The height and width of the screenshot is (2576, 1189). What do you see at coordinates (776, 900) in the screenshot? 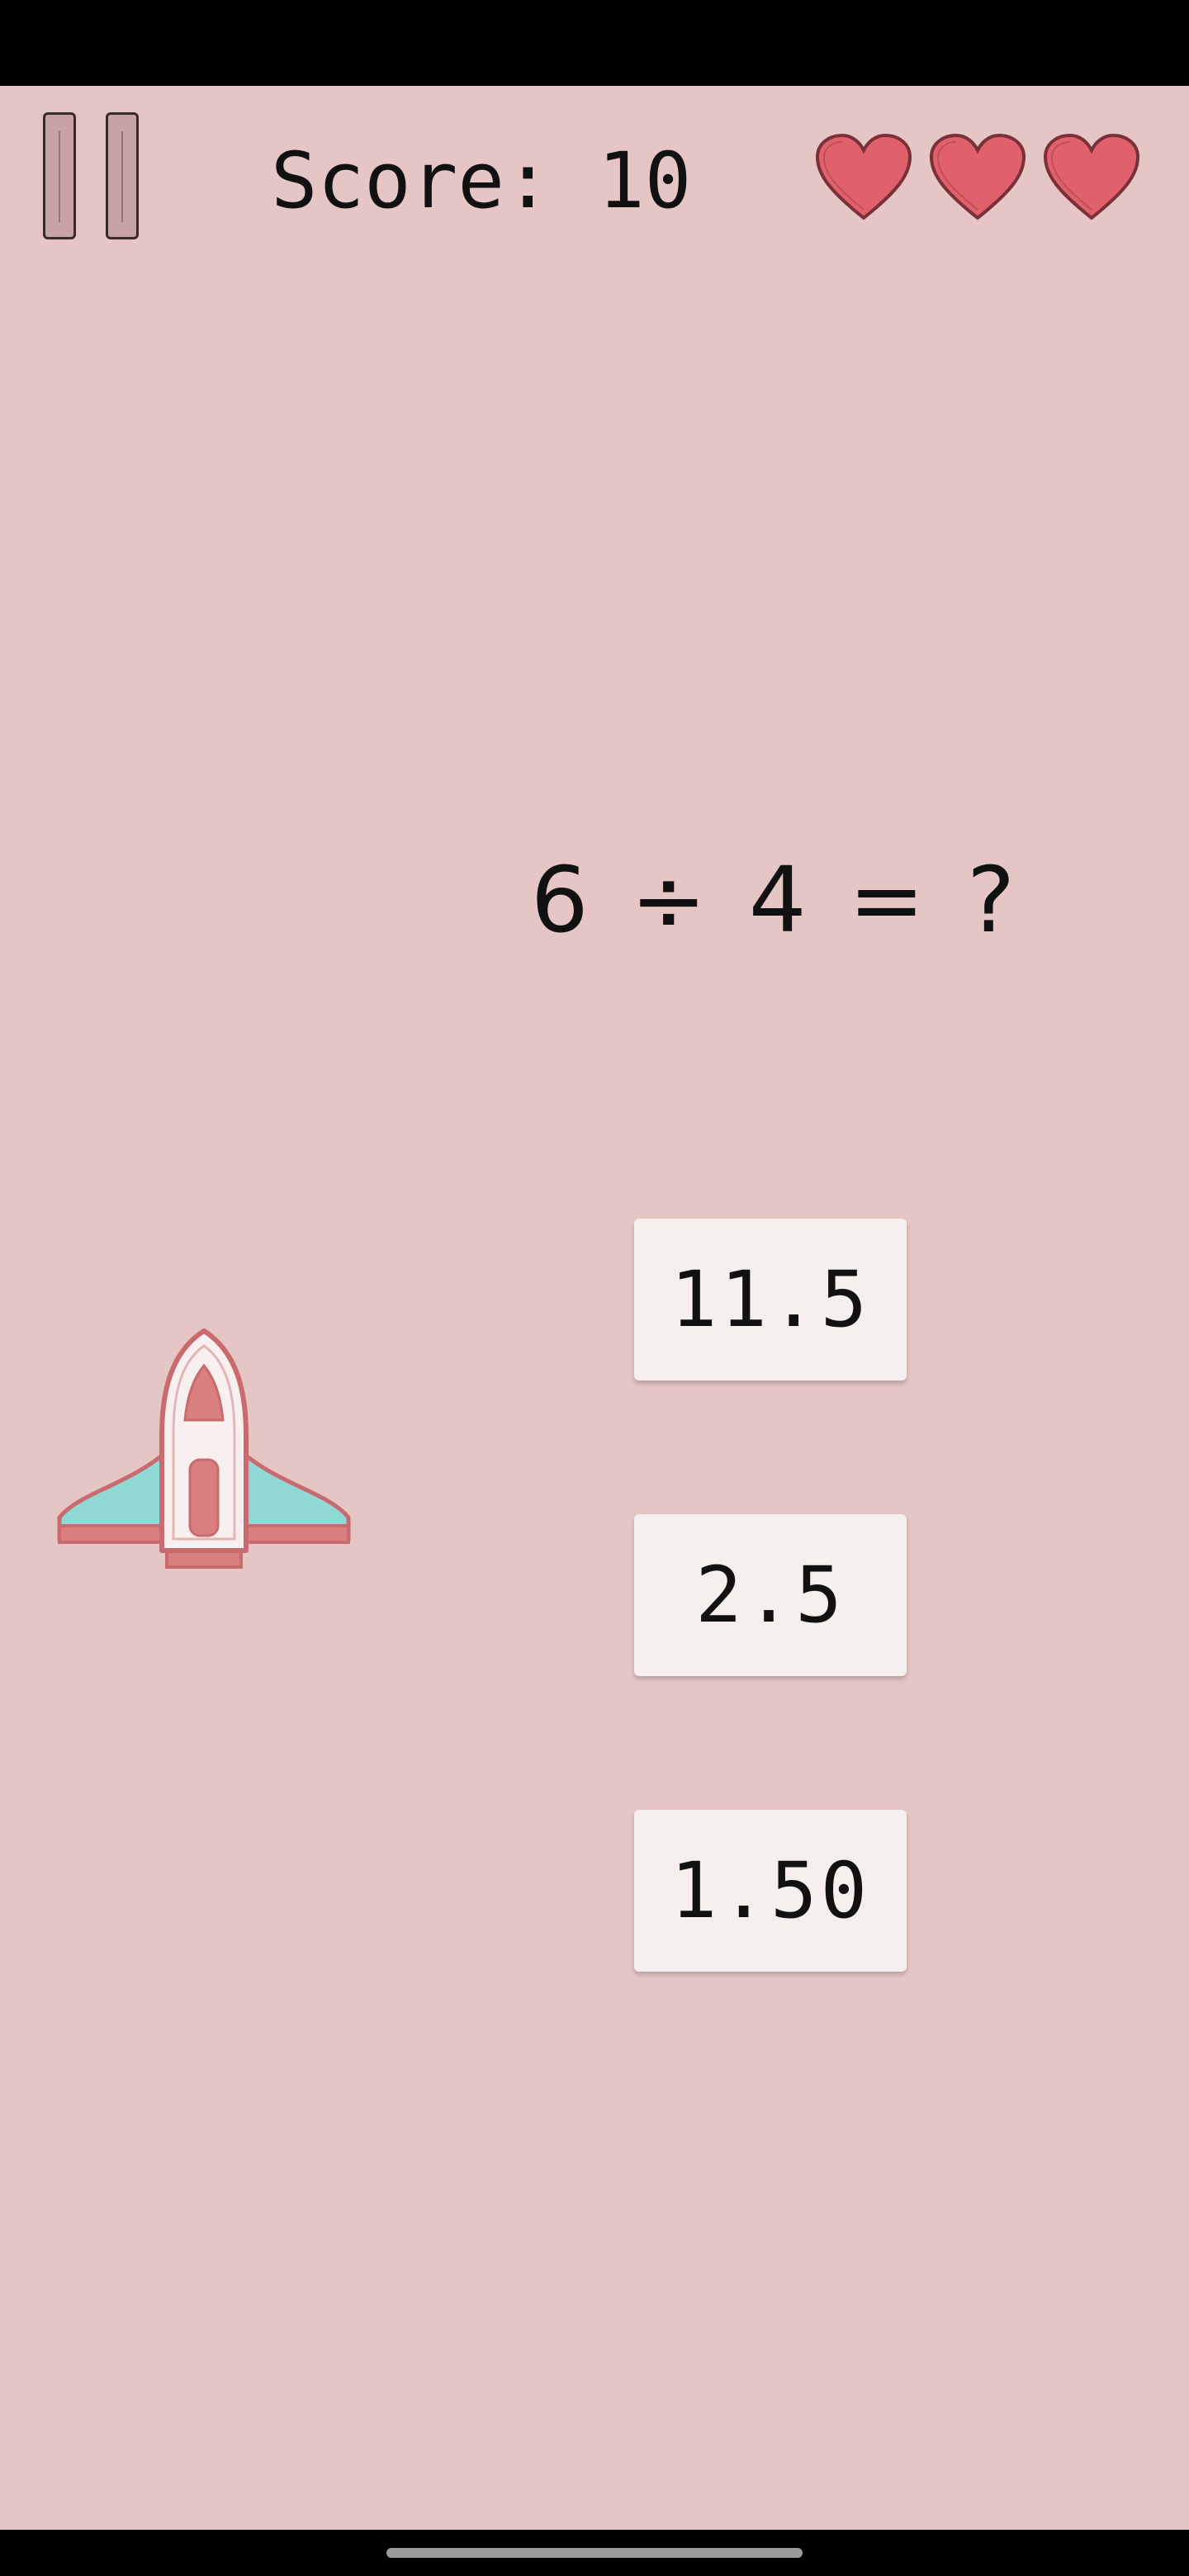
I see `math-question: 6 ÷ 4 = ?` at bounding box center [776, 900].